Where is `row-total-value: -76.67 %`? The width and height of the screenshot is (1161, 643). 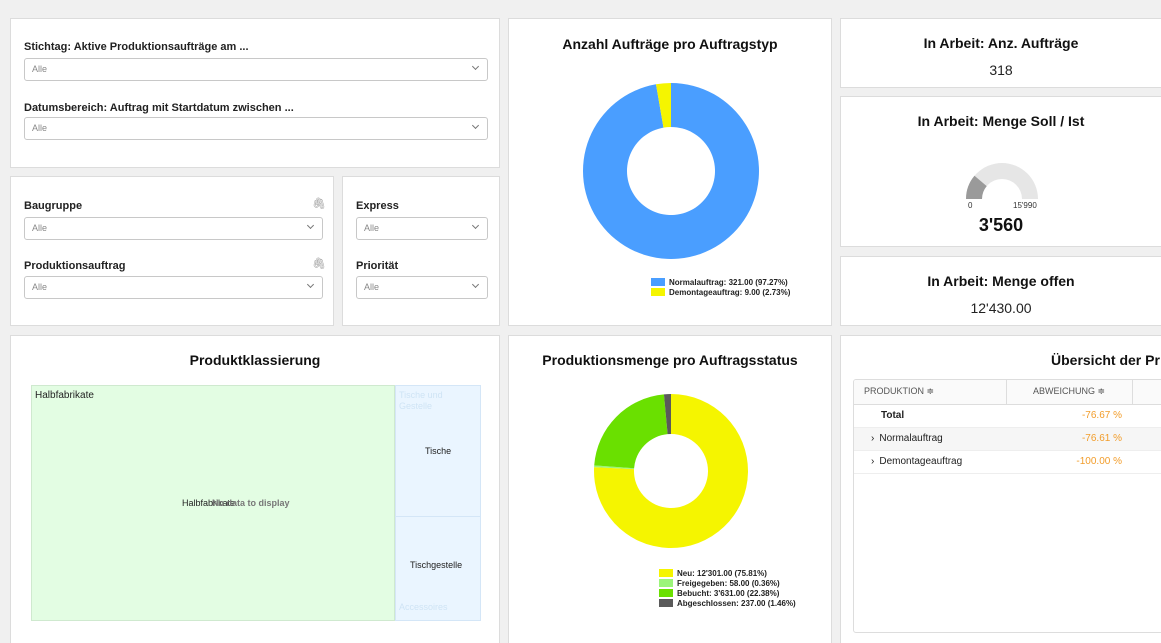 row-total-value: -76.67 % is located at coordinates (1069, 416).